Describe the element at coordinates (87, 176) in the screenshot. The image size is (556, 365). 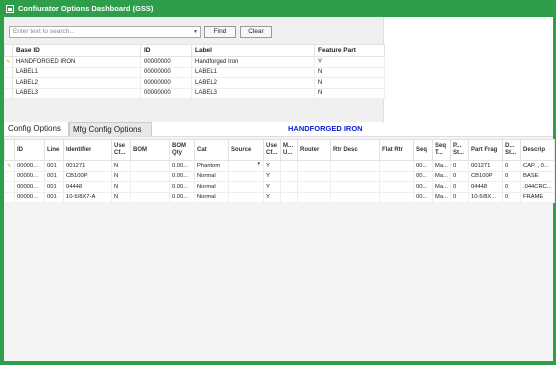
I see `cell-identifier: CB100P` at that location.